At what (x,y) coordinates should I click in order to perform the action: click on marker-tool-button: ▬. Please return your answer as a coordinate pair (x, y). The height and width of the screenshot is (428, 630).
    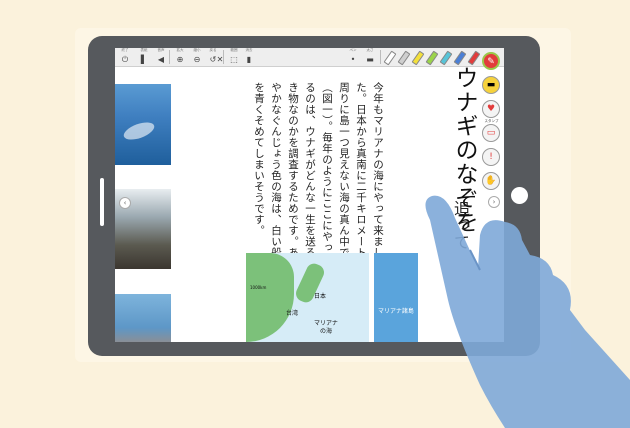
    Looking at the image, I should click on (491, 85).